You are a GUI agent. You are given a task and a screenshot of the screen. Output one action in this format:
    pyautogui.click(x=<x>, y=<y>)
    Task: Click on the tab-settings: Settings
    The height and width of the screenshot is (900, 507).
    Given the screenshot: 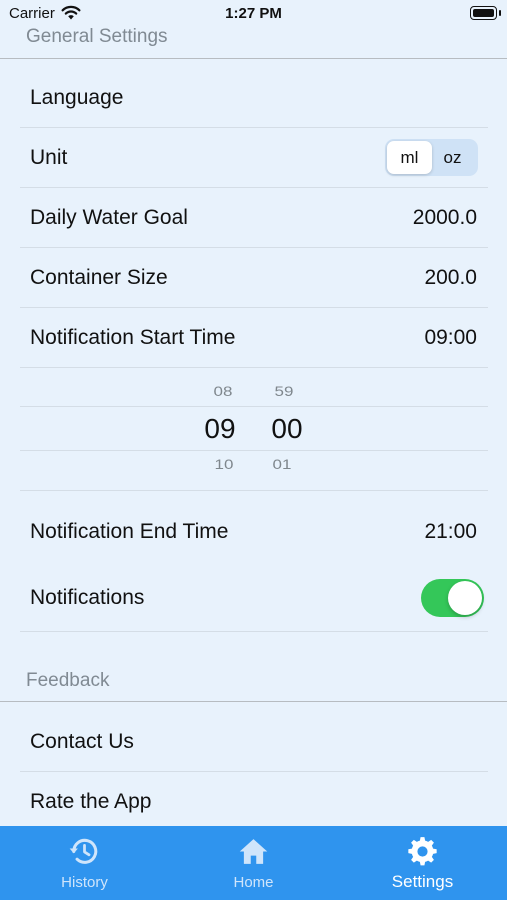 What is the action you would take?
    pyautogui.click(x=422, y=863)
    